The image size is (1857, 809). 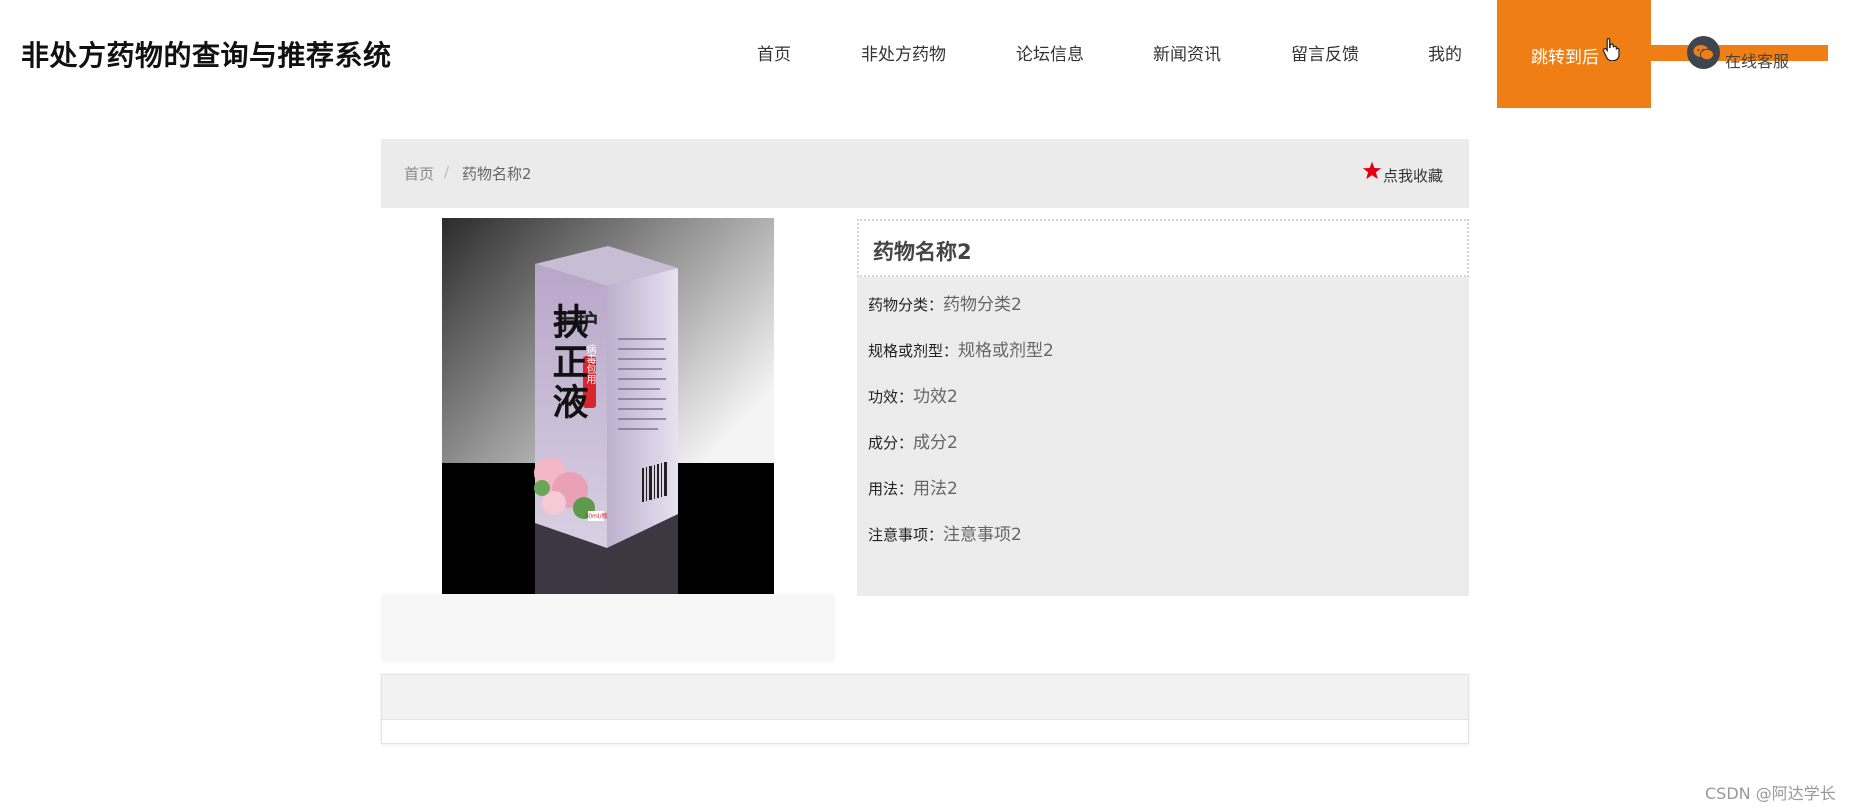 I want to click on nav-item-mine: 我的, so click(x=1445, y=52).